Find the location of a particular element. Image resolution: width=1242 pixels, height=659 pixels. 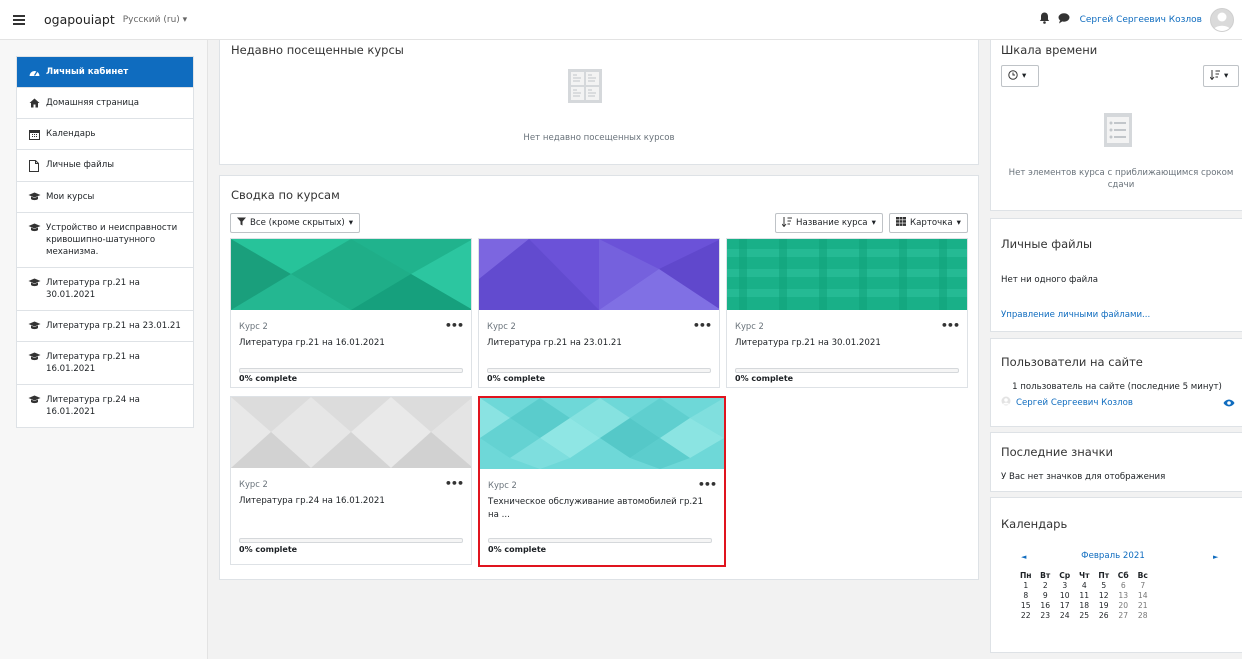

sort-dropdown: Название курса ▾ is located at coordinates (829, 223).